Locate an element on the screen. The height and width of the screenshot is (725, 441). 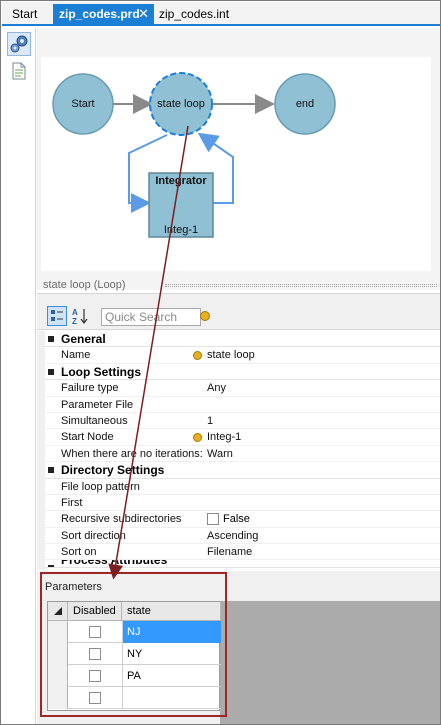
property-row-simultaneous: Simultaneous 1 is located at coordinates (242, 421).